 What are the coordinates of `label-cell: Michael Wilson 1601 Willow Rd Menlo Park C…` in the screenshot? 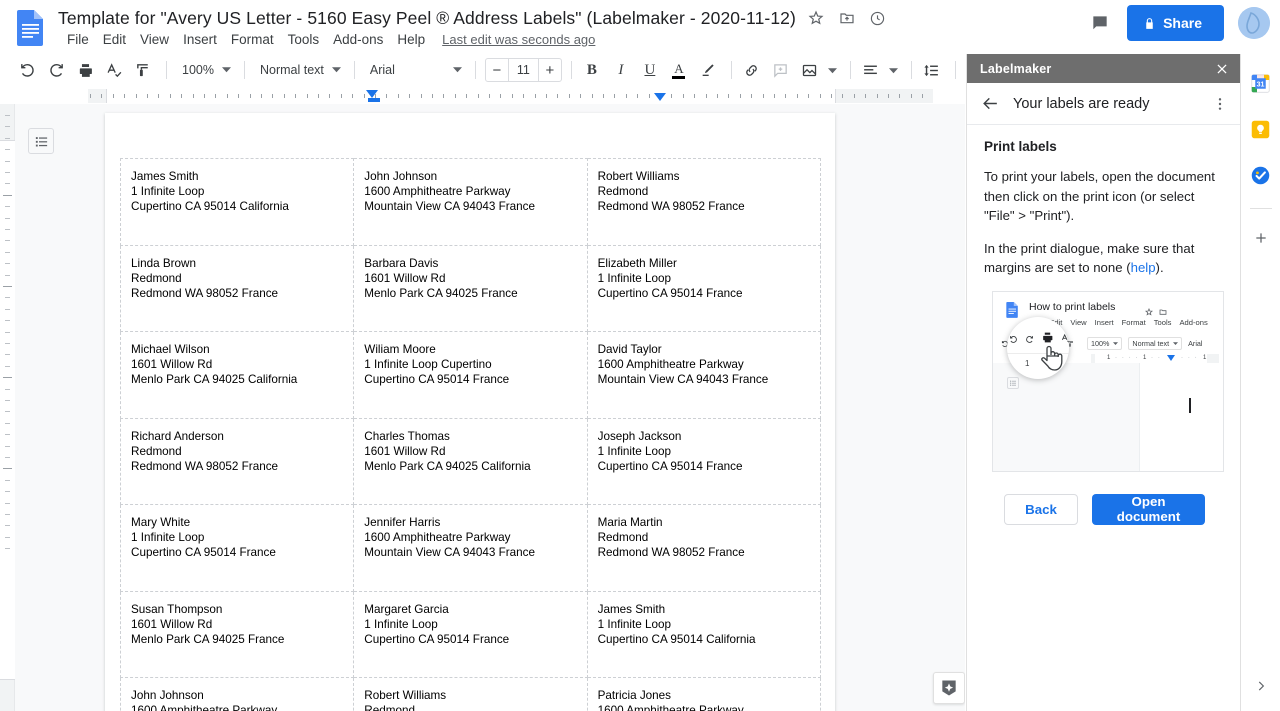 It's located at (237, 375).